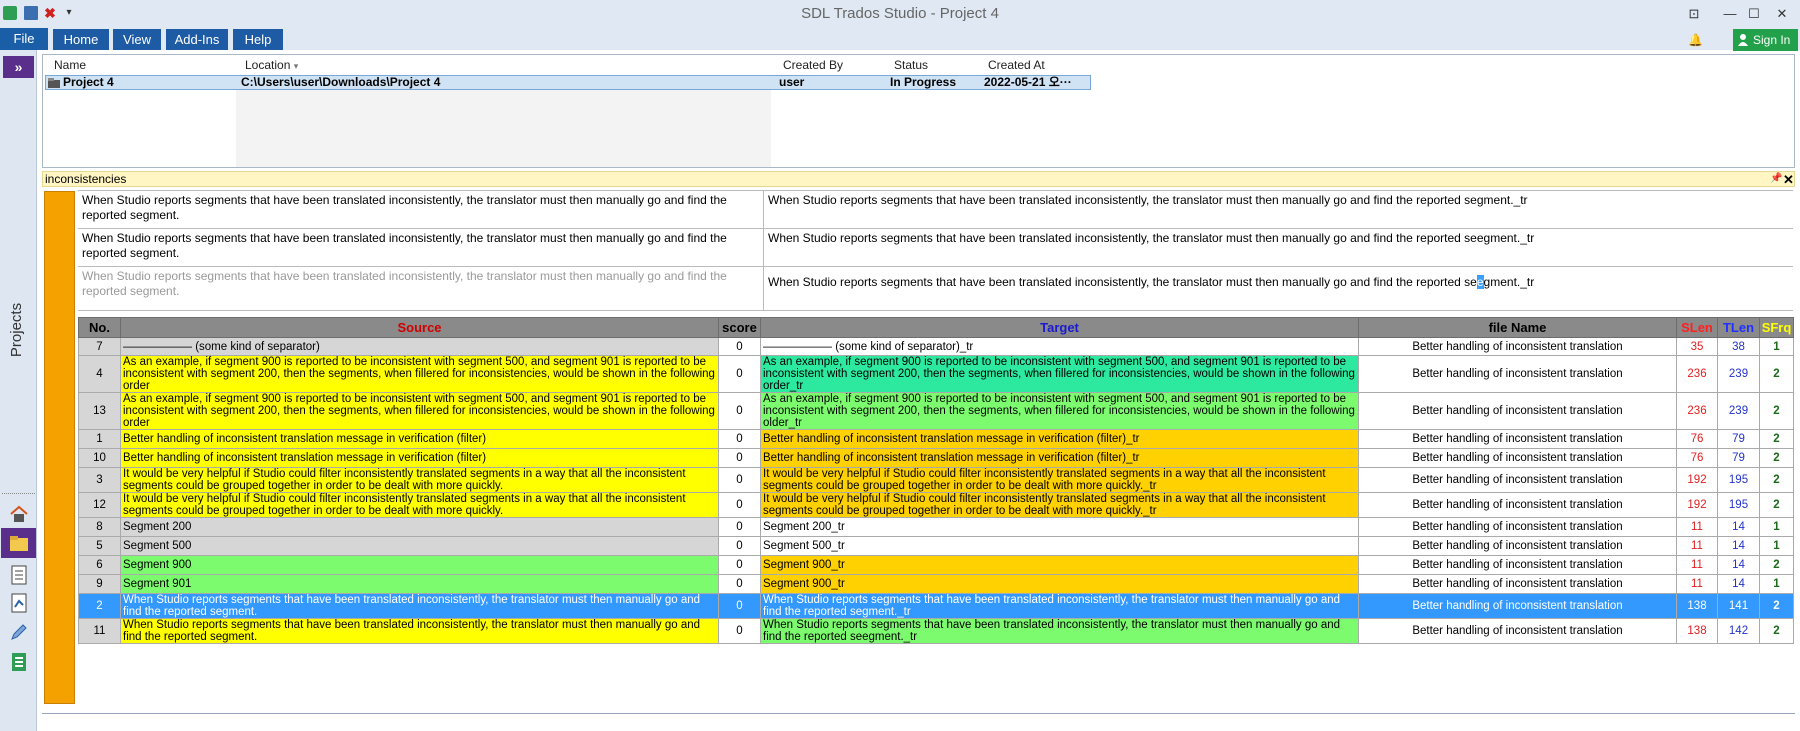 Image resolution: width=1800 pixels, height=731 pixels. I want to click on grid-header-score: score, so click(739, 327).